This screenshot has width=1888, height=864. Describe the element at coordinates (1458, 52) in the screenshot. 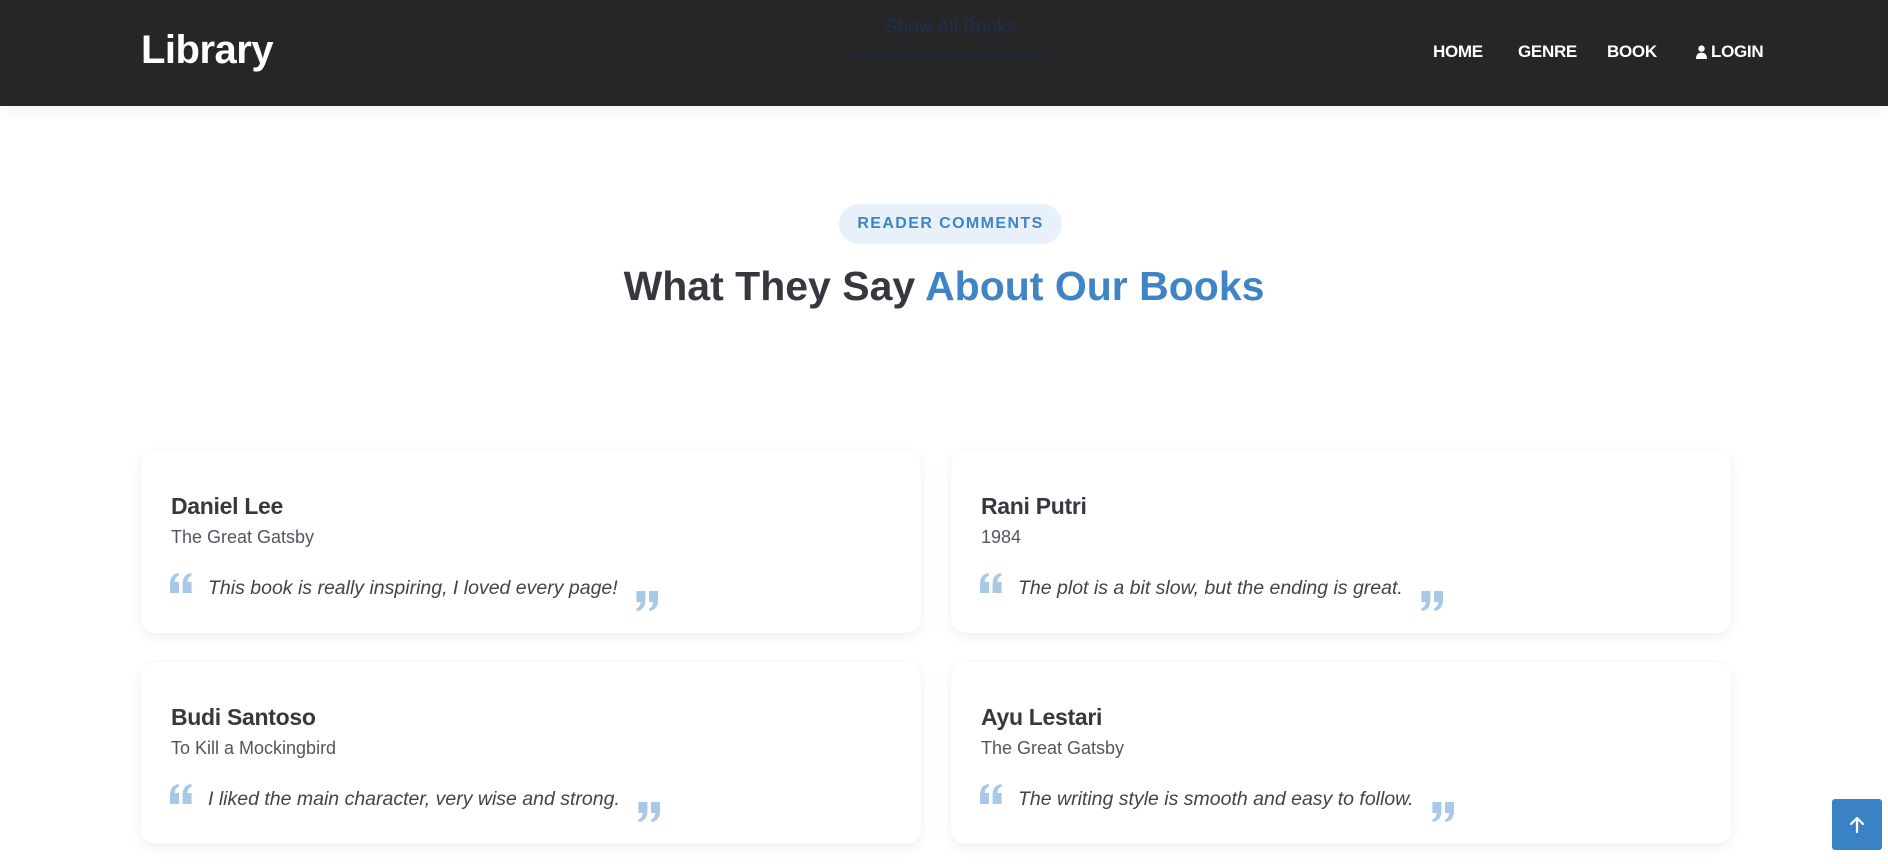

I see `nav-home: HOME` at that location.